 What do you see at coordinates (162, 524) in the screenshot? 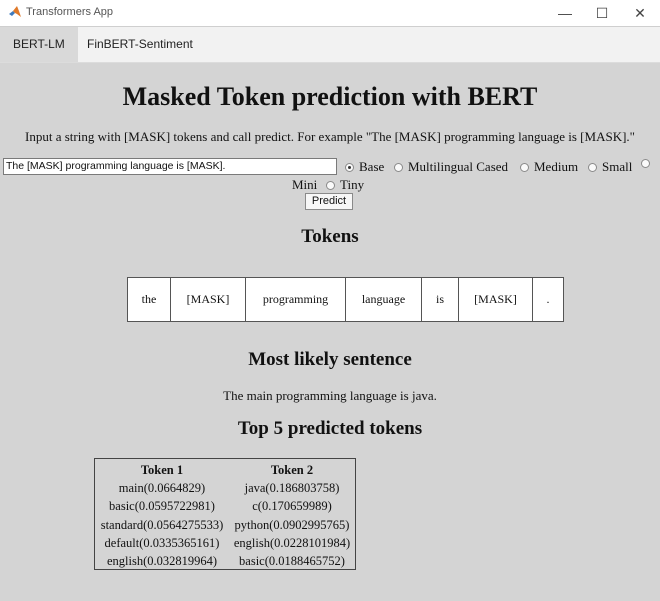
I see `table-cell: standard(0.0564275533)` at bounding box center [162, 524].